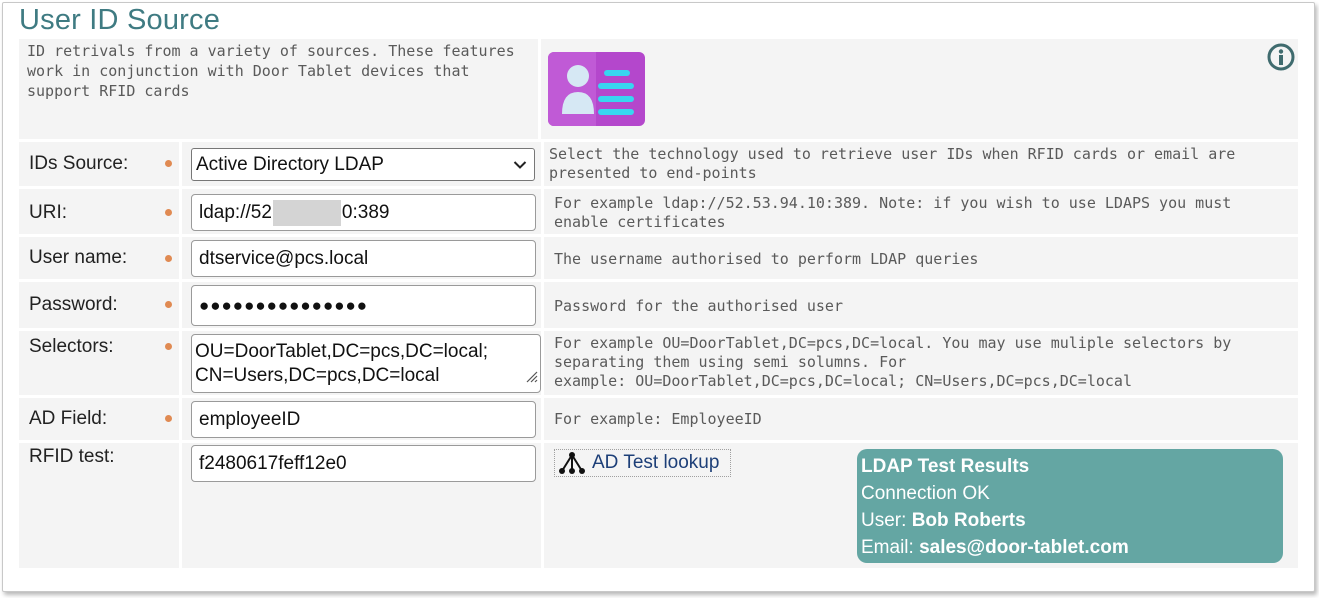 This screenshot has height=598, width=1319. What do you see at coordinates (658, 419) in the screenshot?
I see `ad-field-help: For example: EmployeeID` at bounding box center [658, 419].